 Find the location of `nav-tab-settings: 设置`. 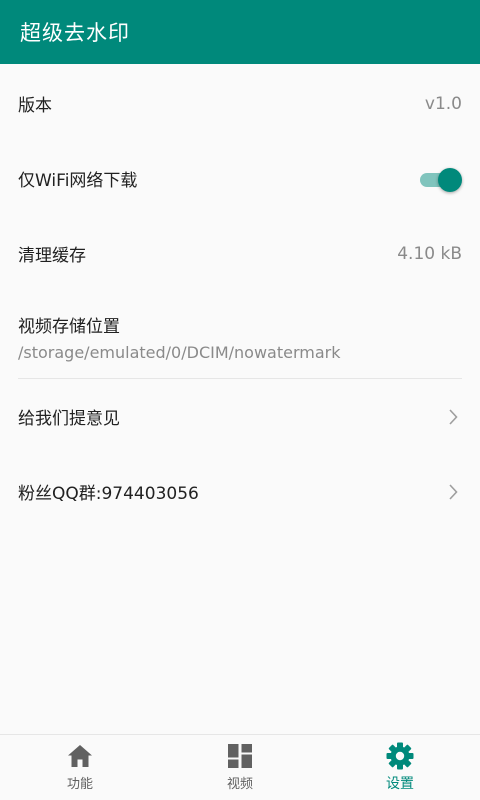

nav-tab-settings: 设置 is located at coordinates (400, 767).